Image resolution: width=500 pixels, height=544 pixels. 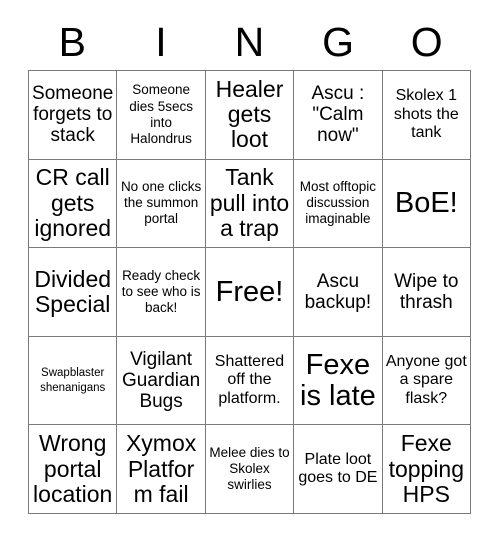 I want to click on bingo-cell-r2c3: Tank pull into a trap, so click(x=250, y=204).